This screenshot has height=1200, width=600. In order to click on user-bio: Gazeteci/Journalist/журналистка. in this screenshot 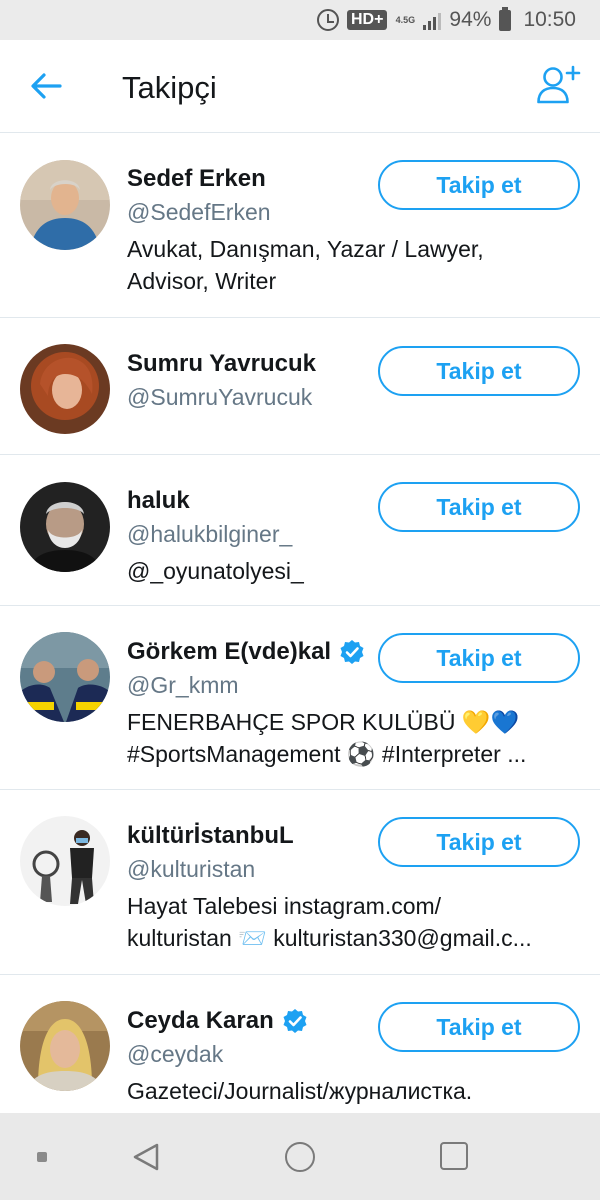, I will do `click(352, 1091)`.